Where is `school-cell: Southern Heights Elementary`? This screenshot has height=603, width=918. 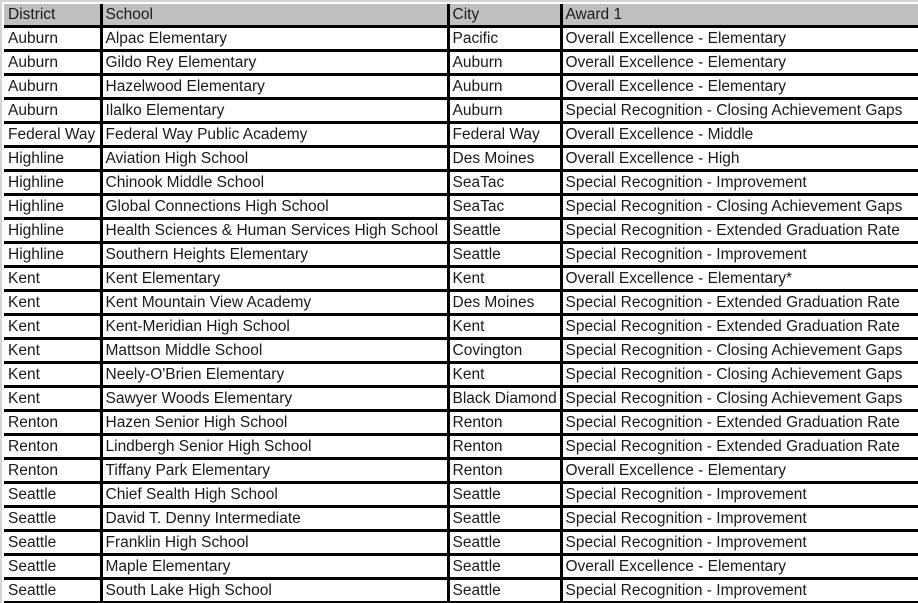 school-cell: Southern Heights Elementary is located at coordinates (275, 255).